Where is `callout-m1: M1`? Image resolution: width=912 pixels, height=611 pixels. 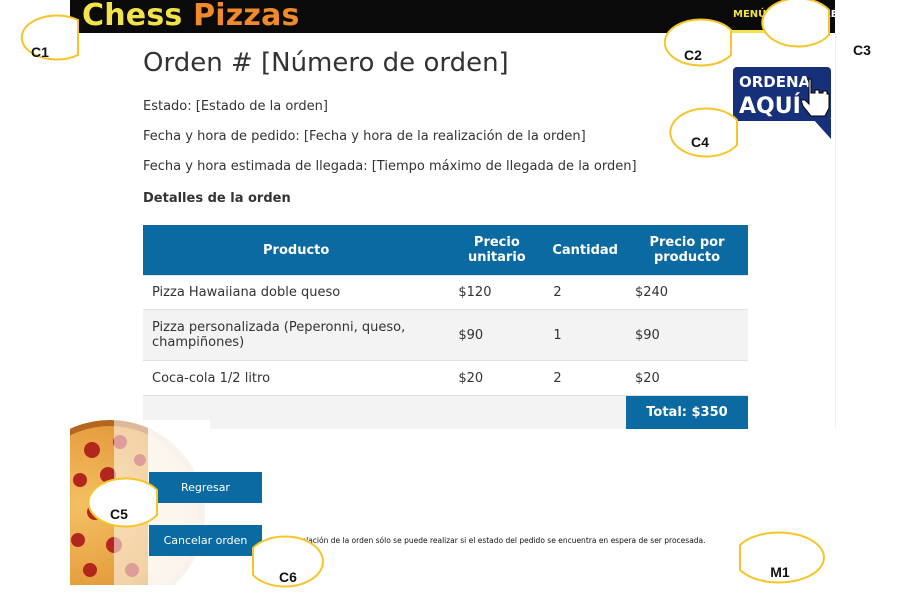 callout-m1: M1 is located at coordinates (780, 572).